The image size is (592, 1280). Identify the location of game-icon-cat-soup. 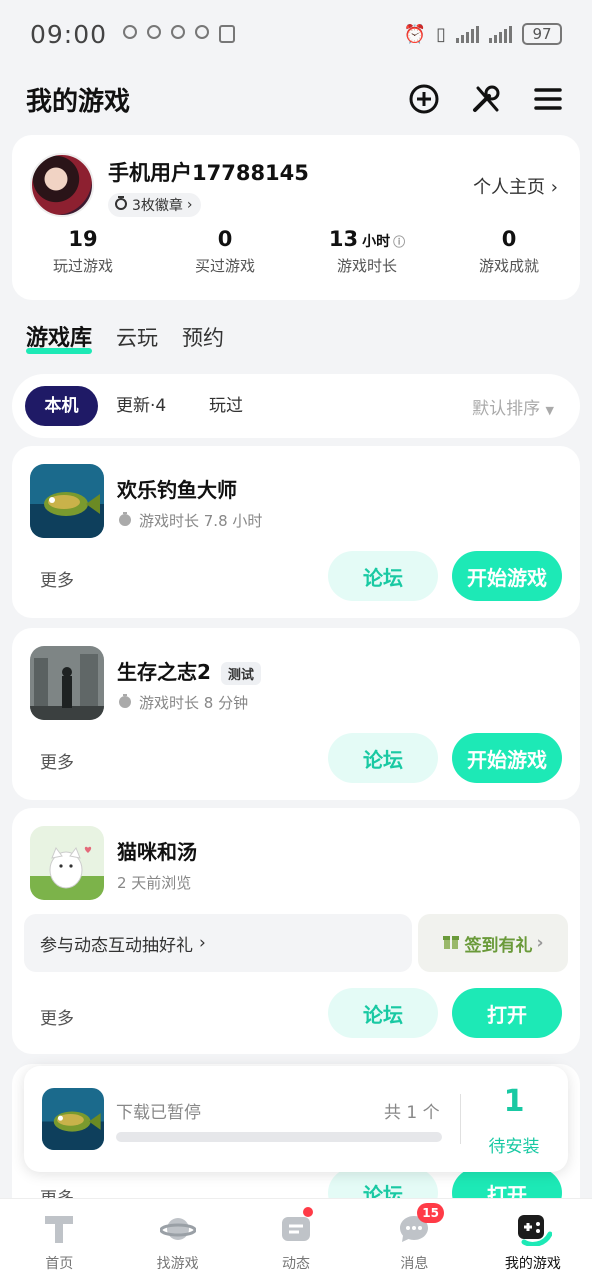
(67, 863).